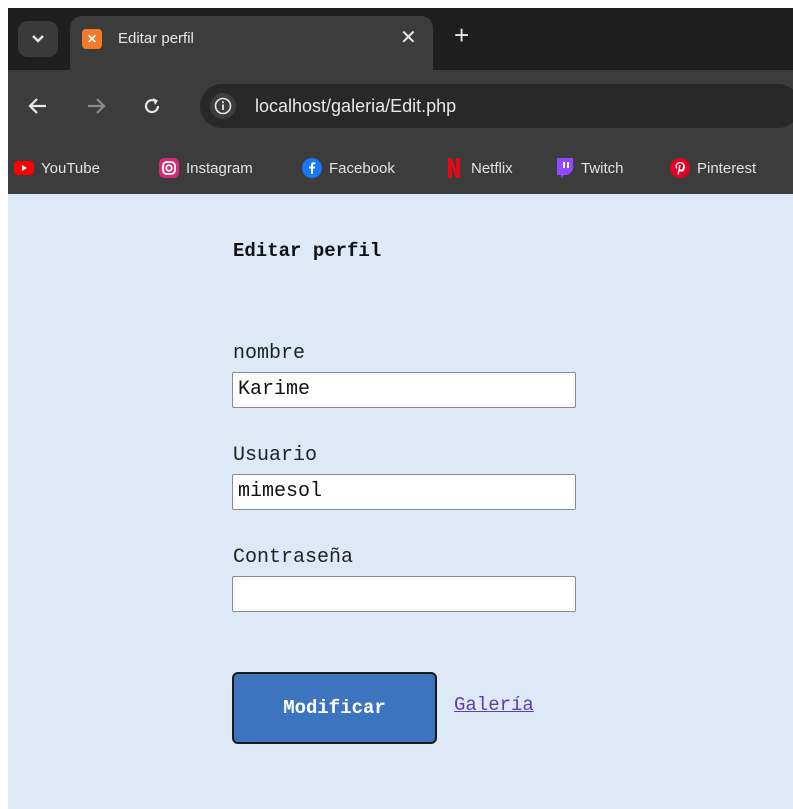 The image size is (793, 809). What do you see at coordinates (492, 168) in the screenshot?
I see `bookmark-label: Netflix` at bounding box center [492, 168].